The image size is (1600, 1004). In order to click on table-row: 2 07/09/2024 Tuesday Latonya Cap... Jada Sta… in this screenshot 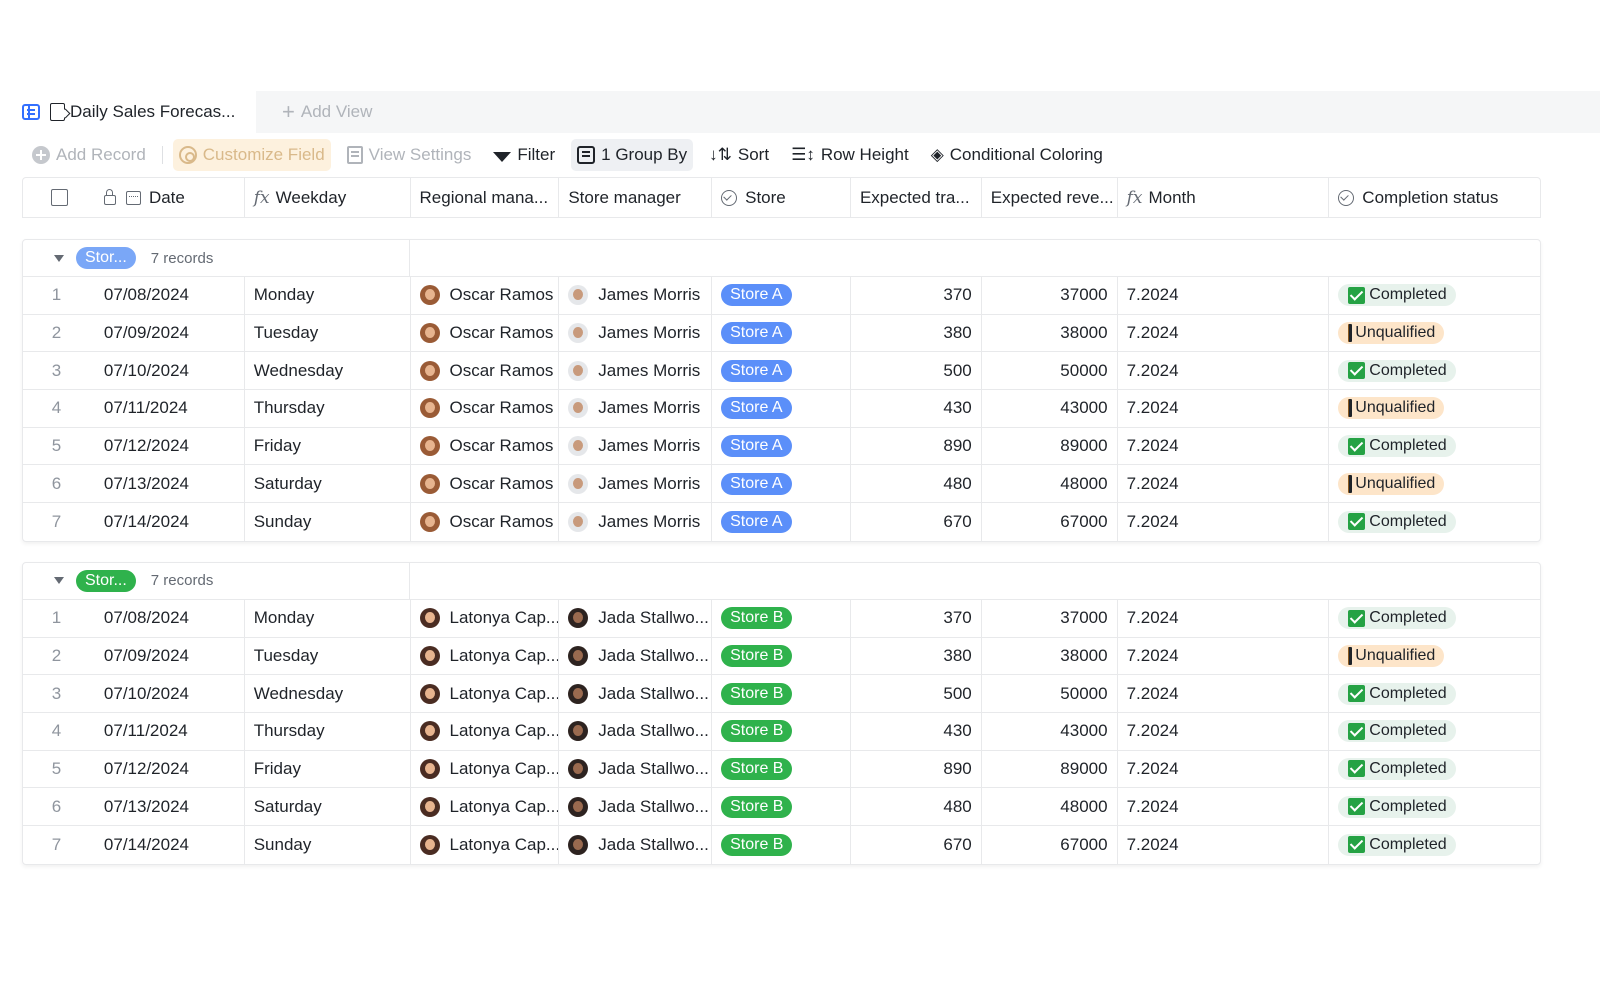, I will do `click(781, 656)`.